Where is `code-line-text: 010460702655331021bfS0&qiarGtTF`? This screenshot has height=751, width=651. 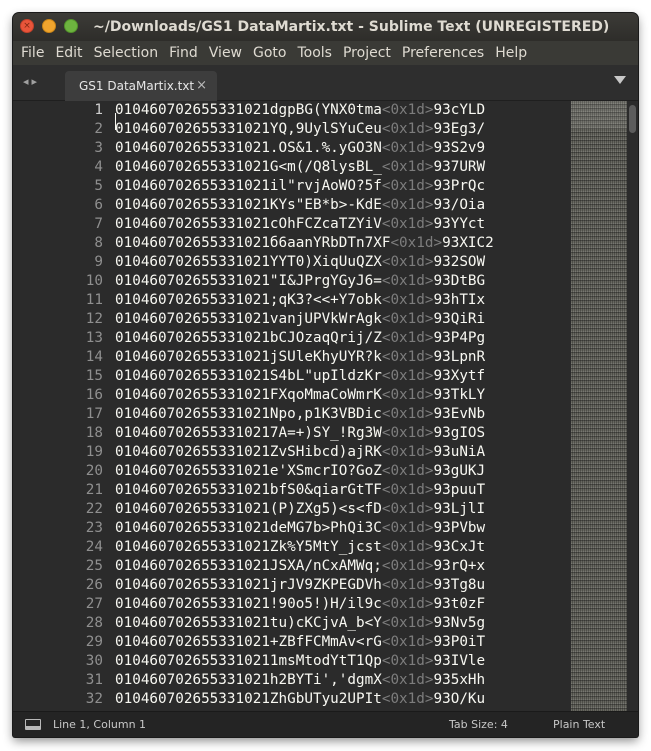 code-line-text: 010460702655331021bfS0&qiarGtTF is located at coordinates (248, 490).